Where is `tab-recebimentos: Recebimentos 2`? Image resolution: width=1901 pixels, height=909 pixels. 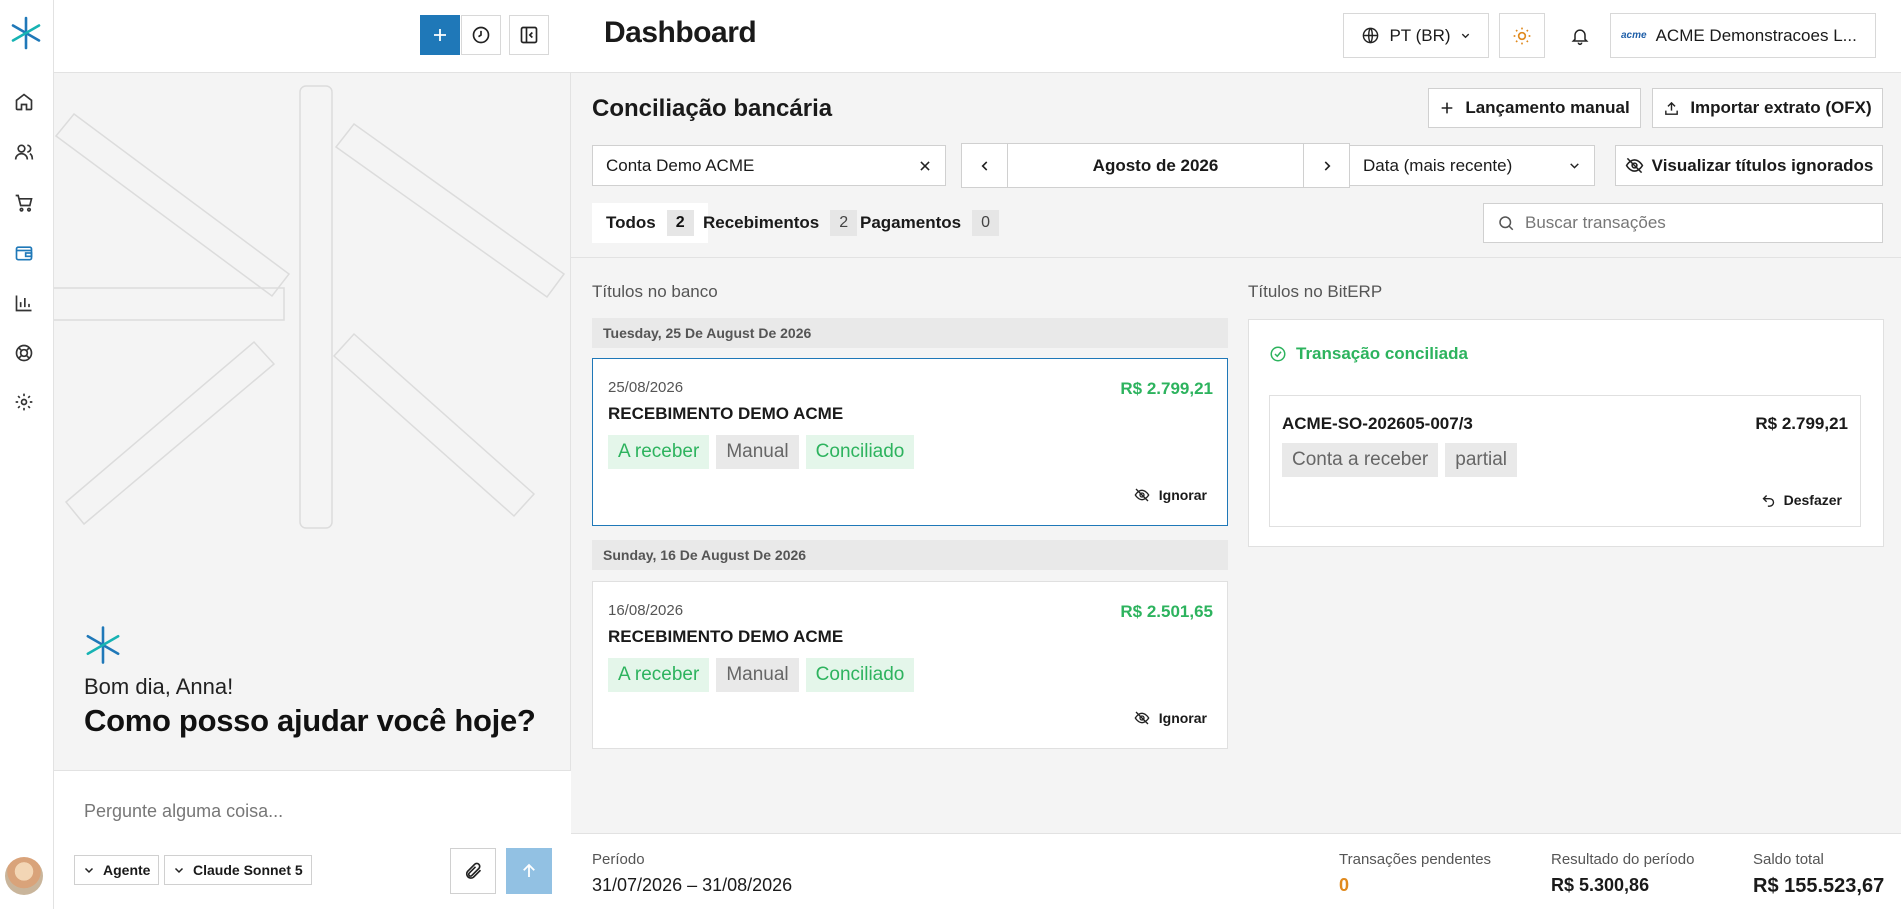 tab-recebimentos: Recebimentos 2 is located at coordinates (780, 223).